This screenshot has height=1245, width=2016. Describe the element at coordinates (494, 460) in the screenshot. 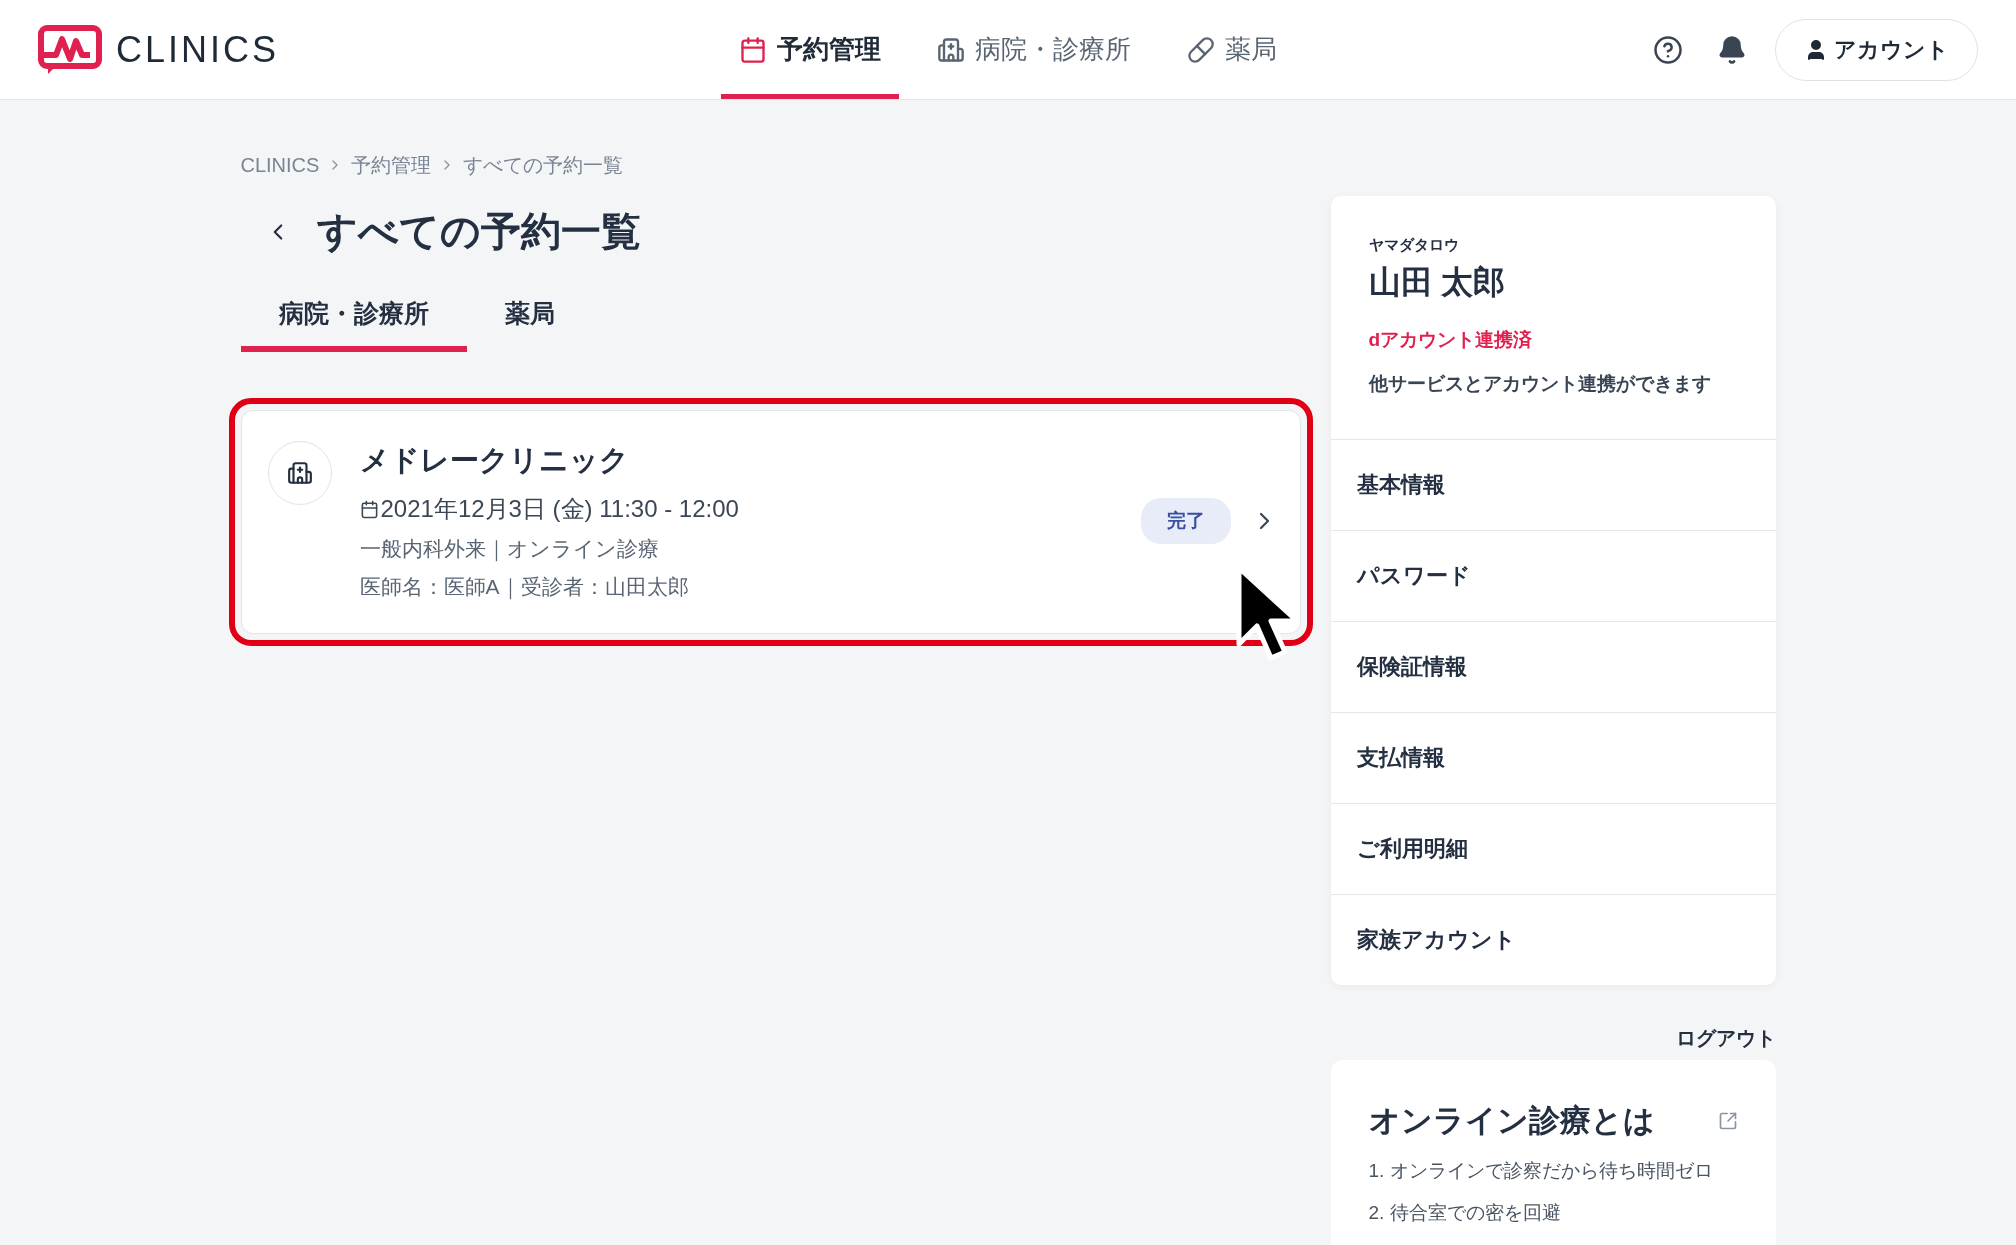

I see `clinic-name: メドレークリニック` at that location.